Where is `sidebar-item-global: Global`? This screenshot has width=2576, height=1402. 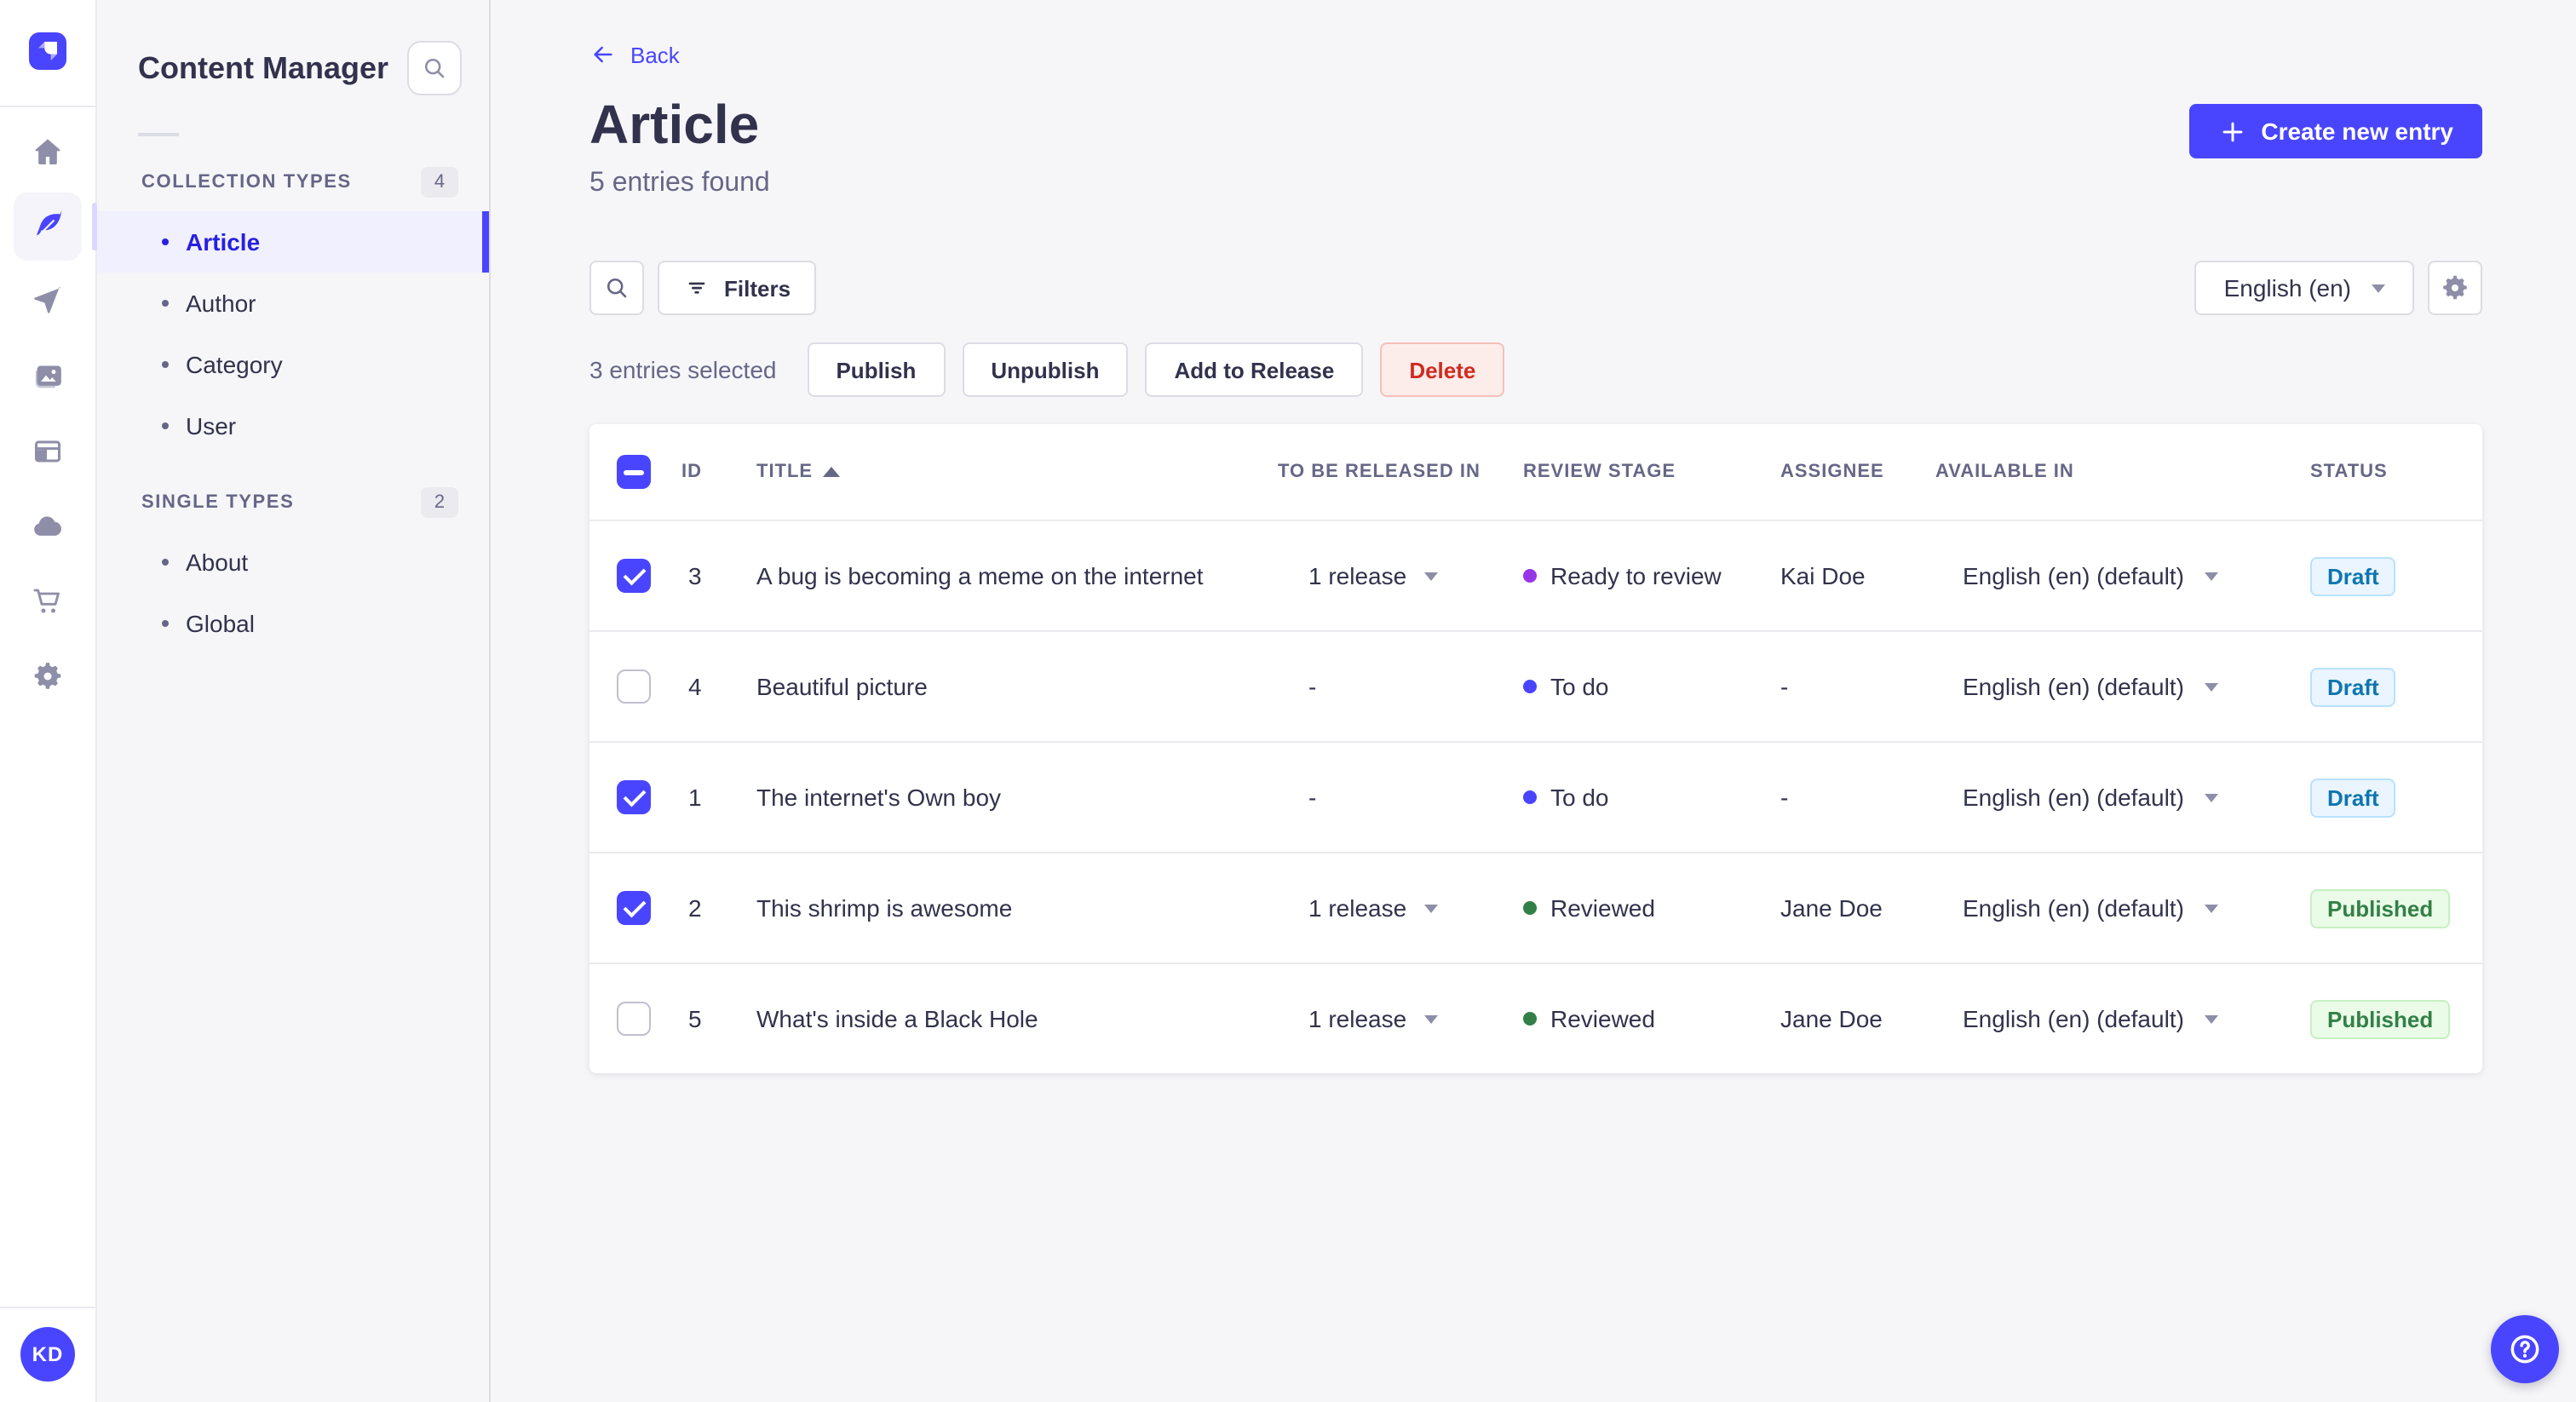 sidebar-item-global: Global is located at coordinates (293, 623).